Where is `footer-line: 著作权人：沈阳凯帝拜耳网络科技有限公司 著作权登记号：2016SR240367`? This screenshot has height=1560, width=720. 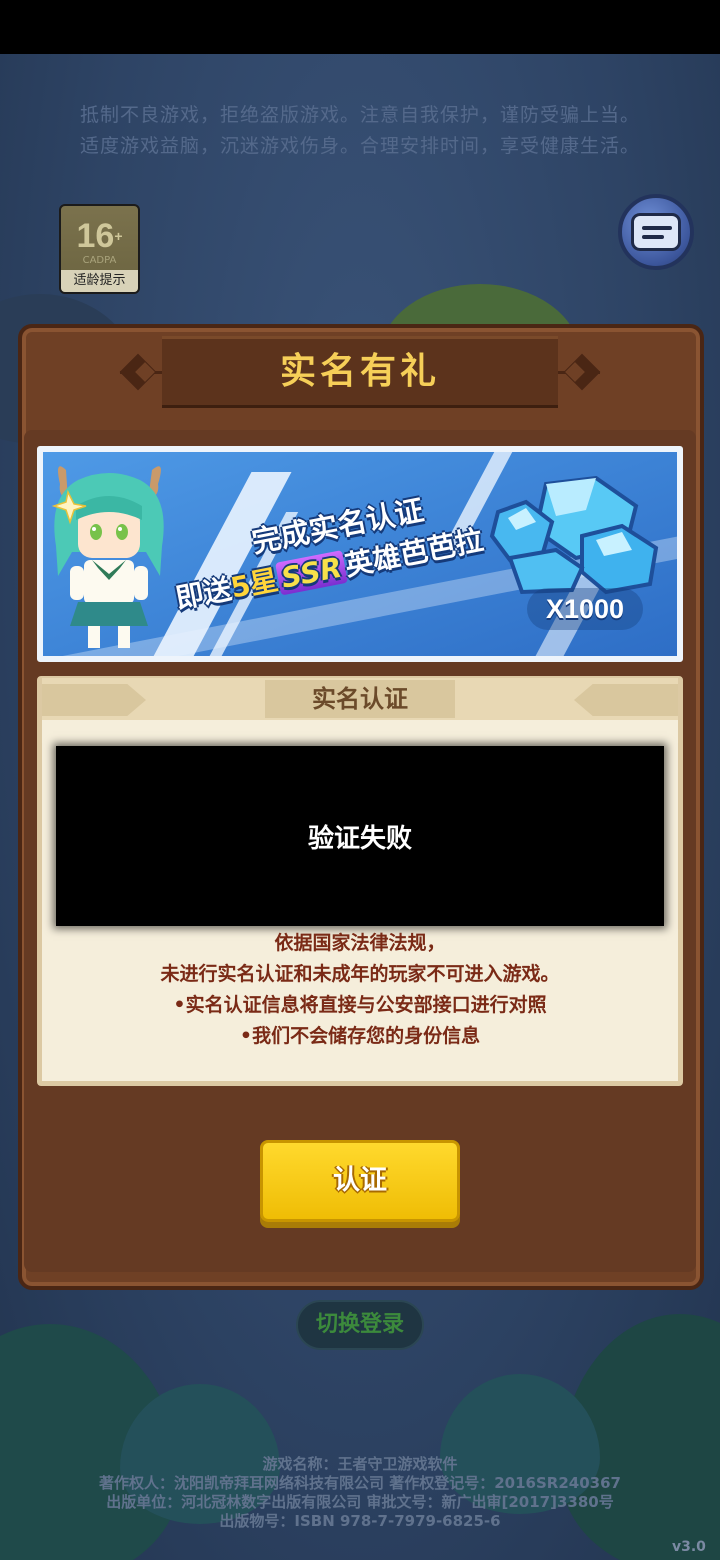
footer-line: 著作权人：沈阳凯帝拜耳网络科技有限公司 著作权登记号：2016SR240367 is located at coordinates (360, 1483).